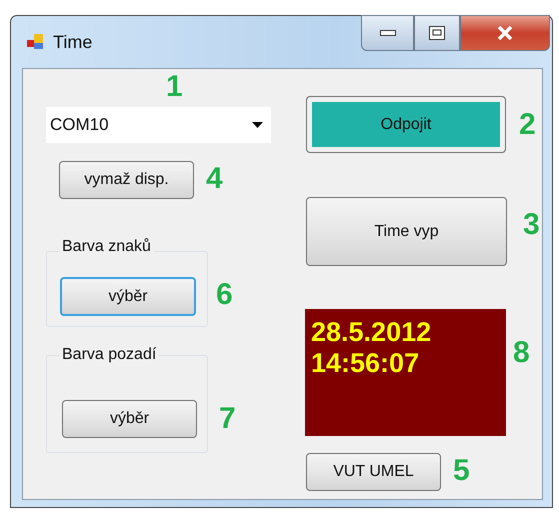 This screenshot has width=559, height=513. Describe the element at coordinates (531, 225) in the screenshot. I see `annotation-number: 3` at that location.